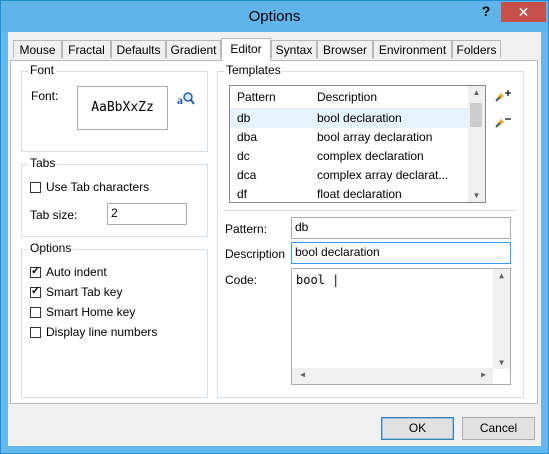 Image resolution: width=549 pixels, height=454 pixels. Describe the element at coordinates (243, 156) in the screenshot. I see `pattern-cell: dc` at that location.